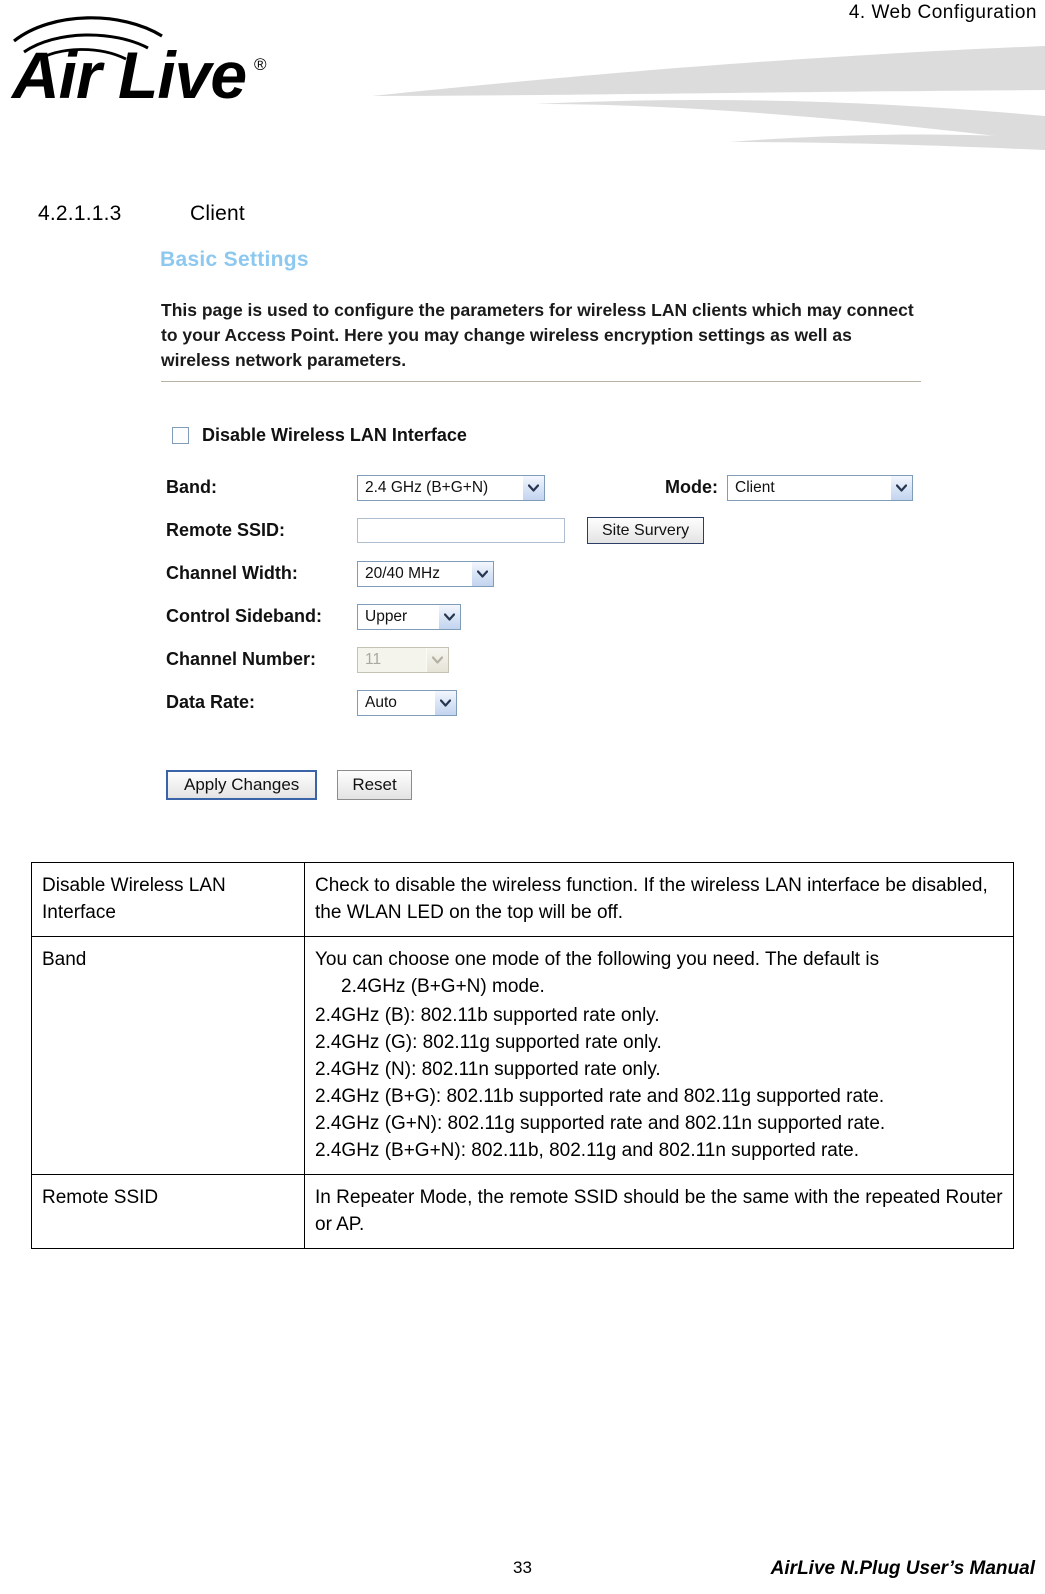  Describe the element at coordinates (488, 1069) in the screenshot. I see `band-mode-item: 2.4GHz (N): 802.11n supported rate only.` at that location.